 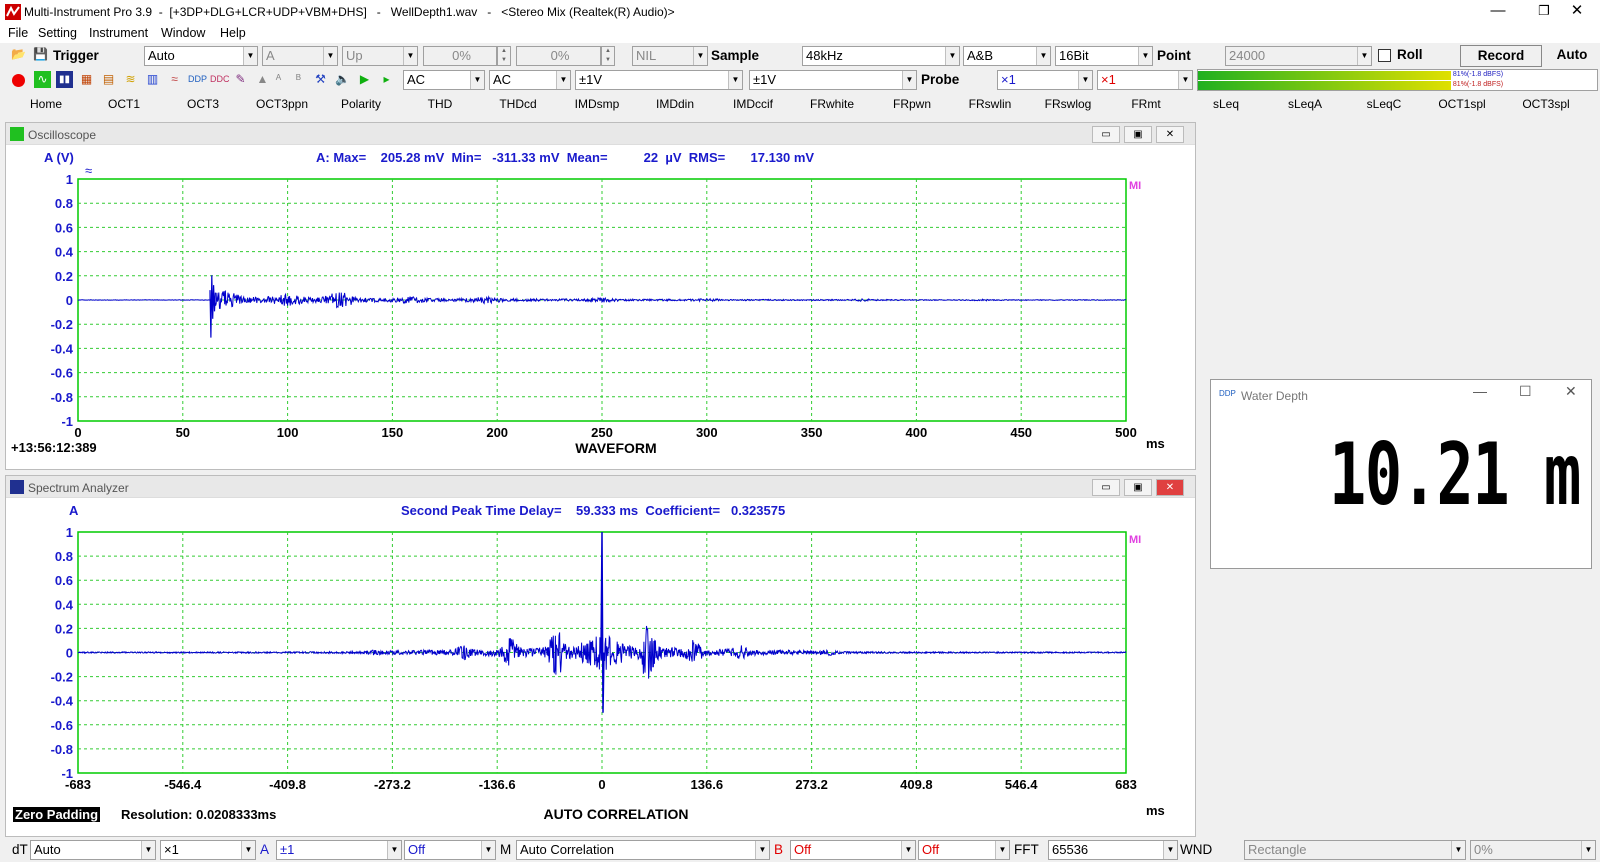 I want to click on quick-tab-oct1spl: OCT1spl, so click(x=1462, y=104).